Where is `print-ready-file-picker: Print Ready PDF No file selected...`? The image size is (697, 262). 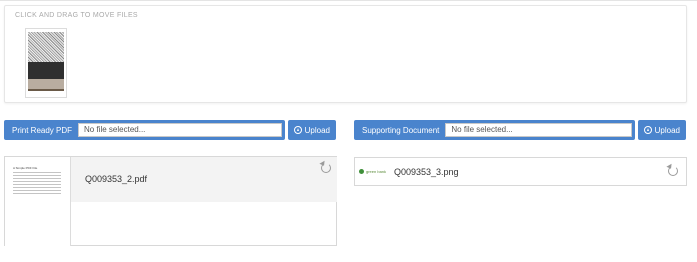 print-ready-file-picker: Print Ready PDF No file selected... is located at coordinates (144, 130).